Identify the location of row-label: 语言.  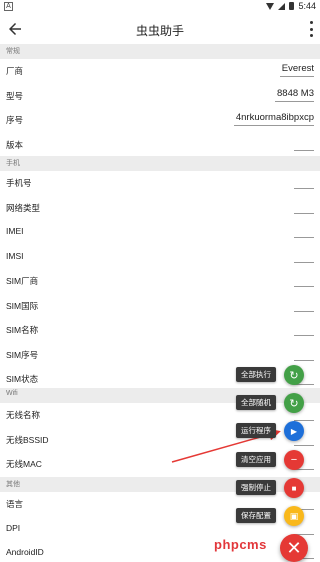
(15, 504).